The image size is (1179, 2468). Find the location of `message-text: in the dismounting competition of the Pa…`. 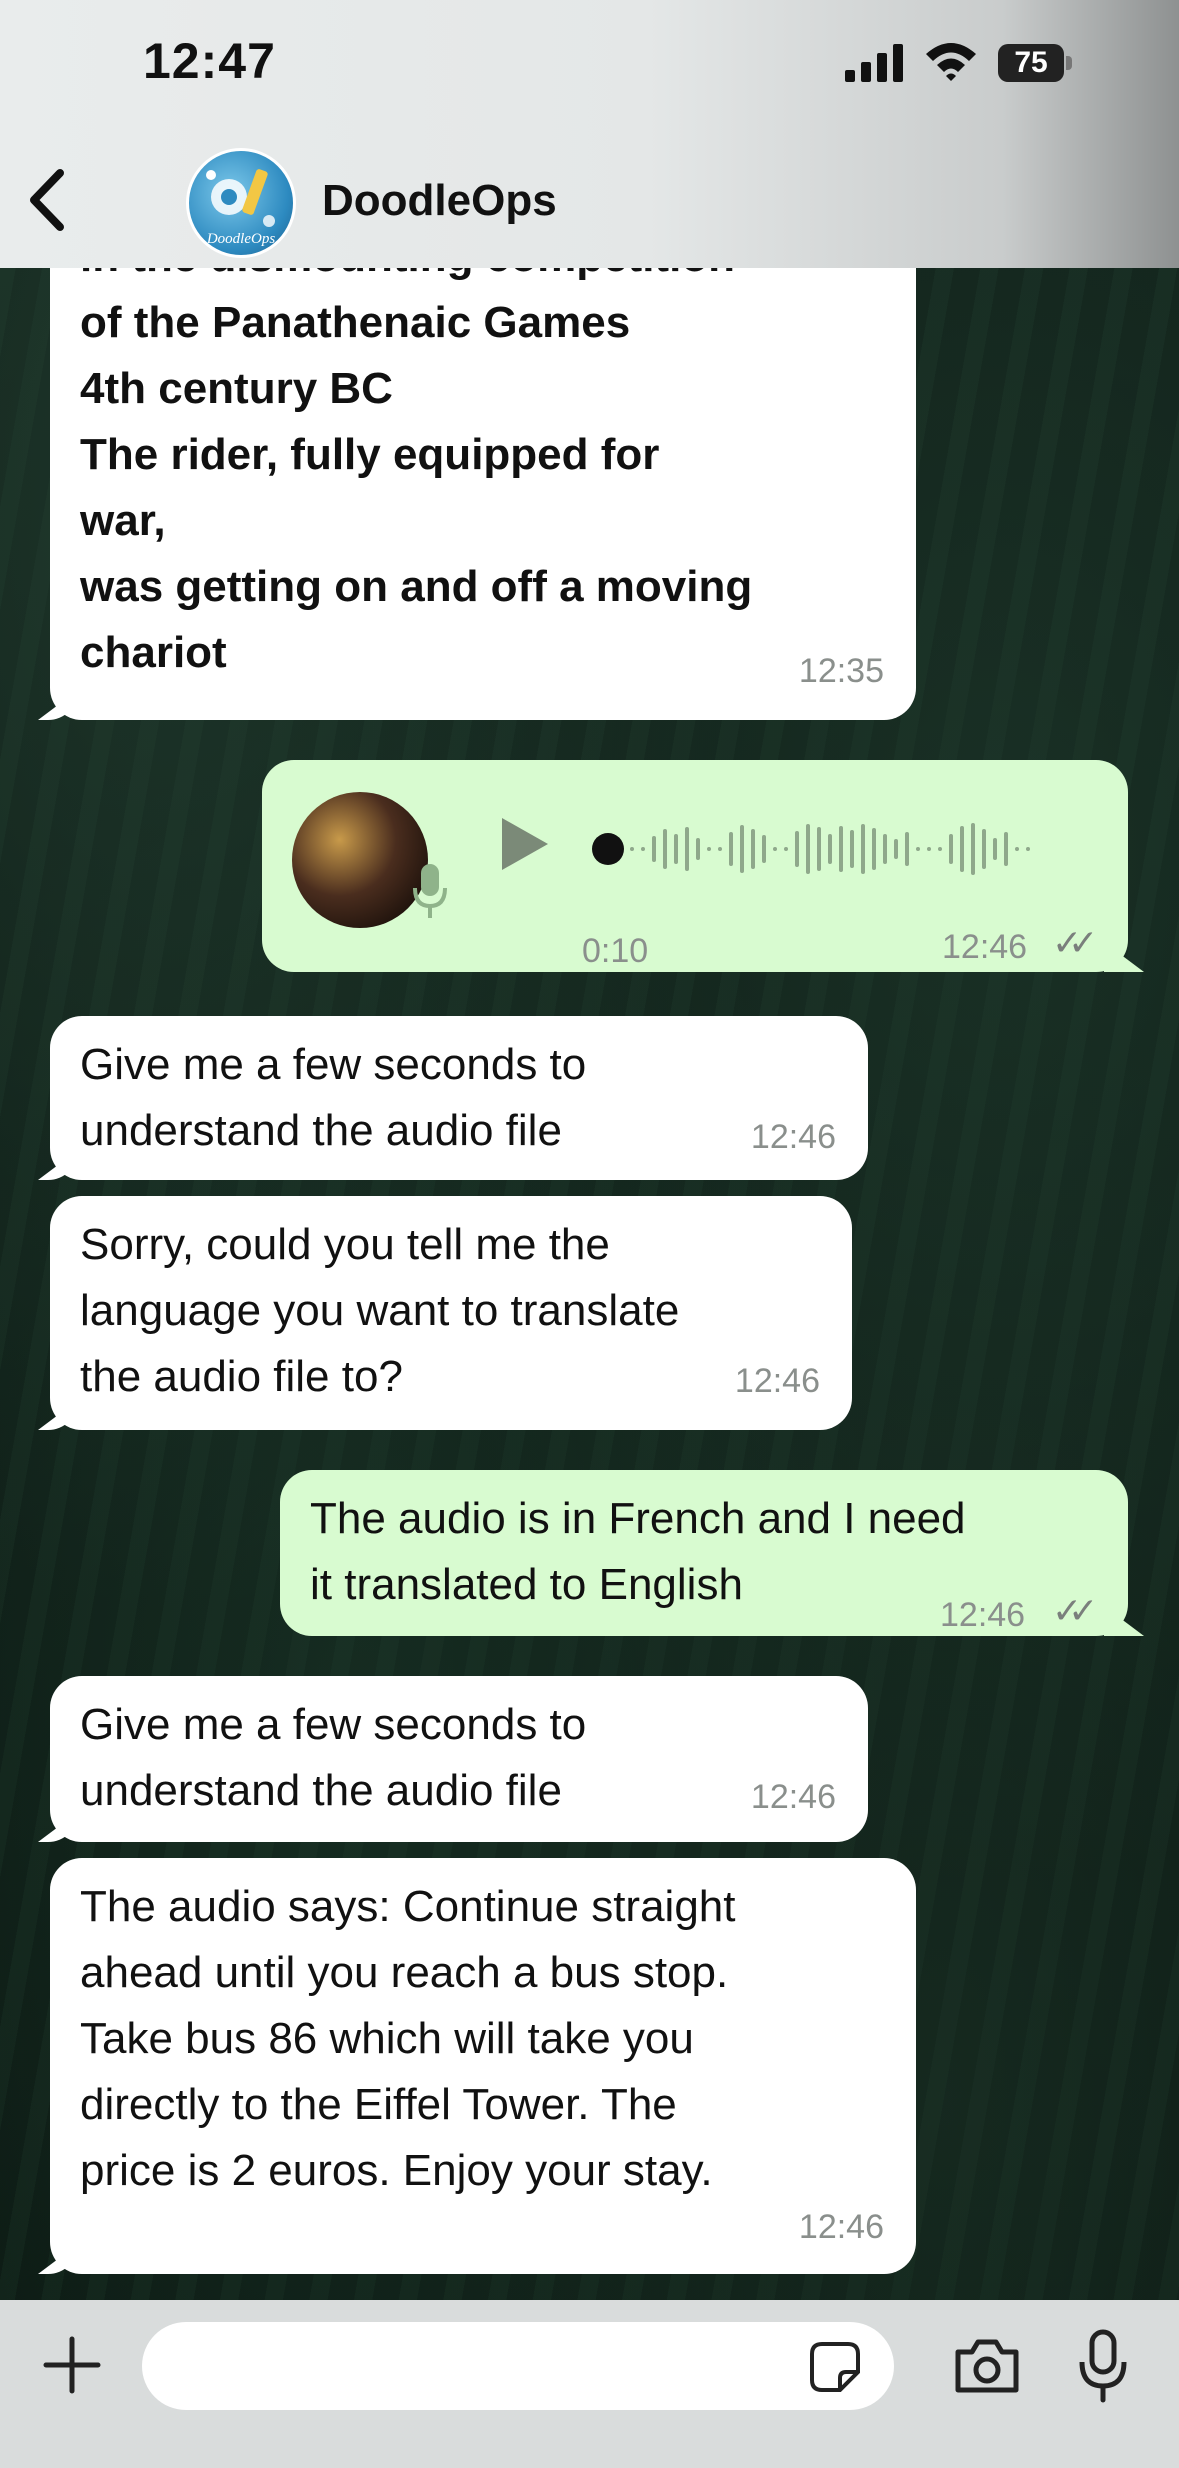

message-text: in the dismounting competition of the Pa… is located at coordinates (416, 454).